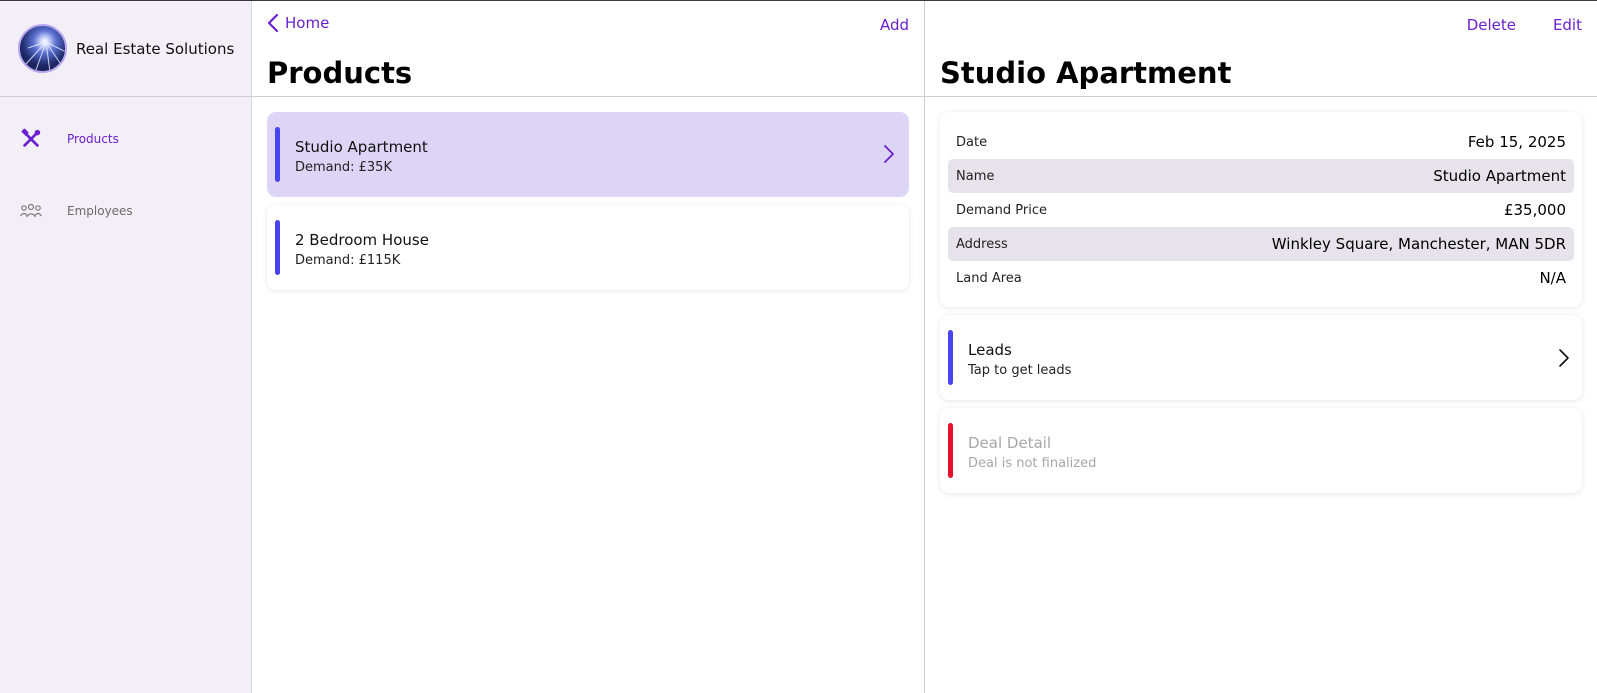 This screenshot has width=1597, height=693. What do you see at coordinates (1516, 142) in the screenshot?
I see `info-value: Feb 15, 2025` at bounding box center [1516, 142].